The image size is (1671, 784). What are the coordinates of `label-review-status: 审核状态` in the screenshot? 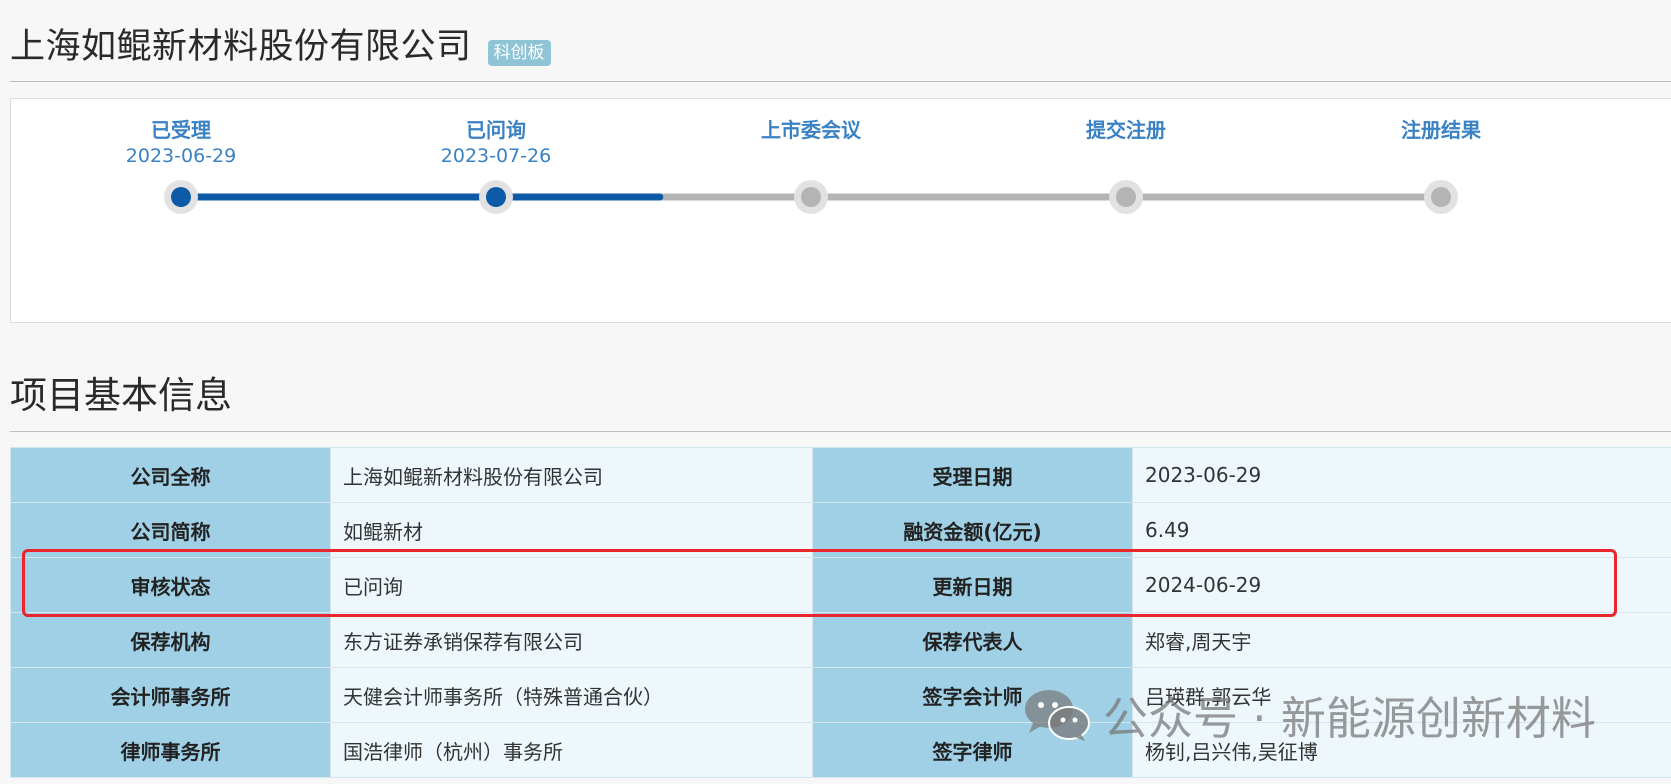 It's located at (170, 585).